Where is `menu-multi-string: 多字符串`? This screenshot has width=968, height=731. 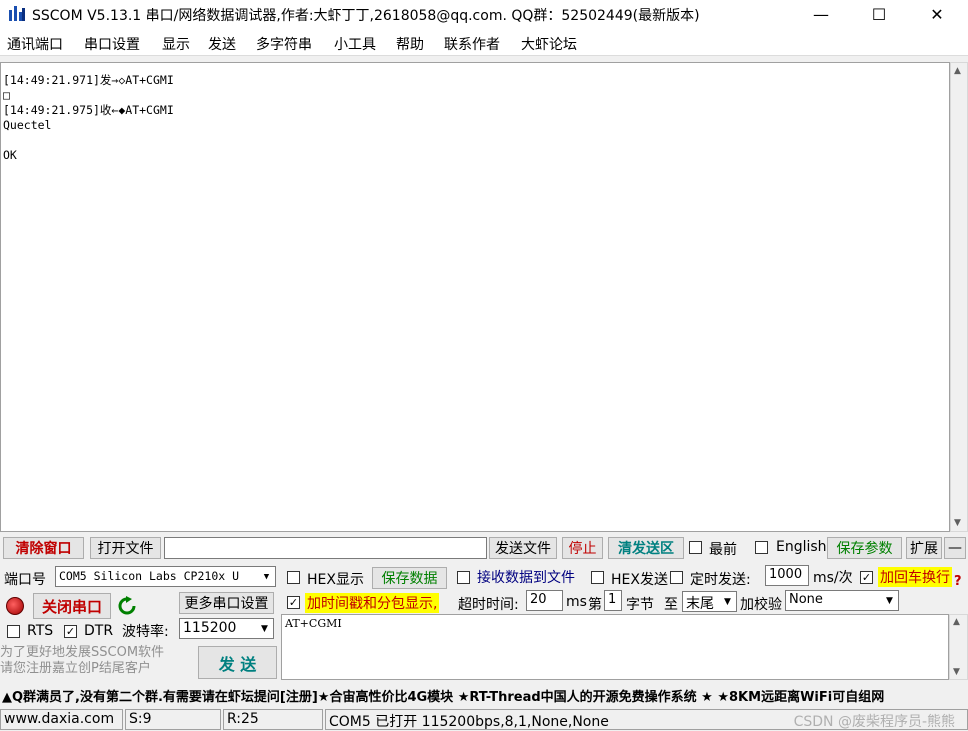 menu-multi-string: 多字符串 is located at coordinates (284, 44).